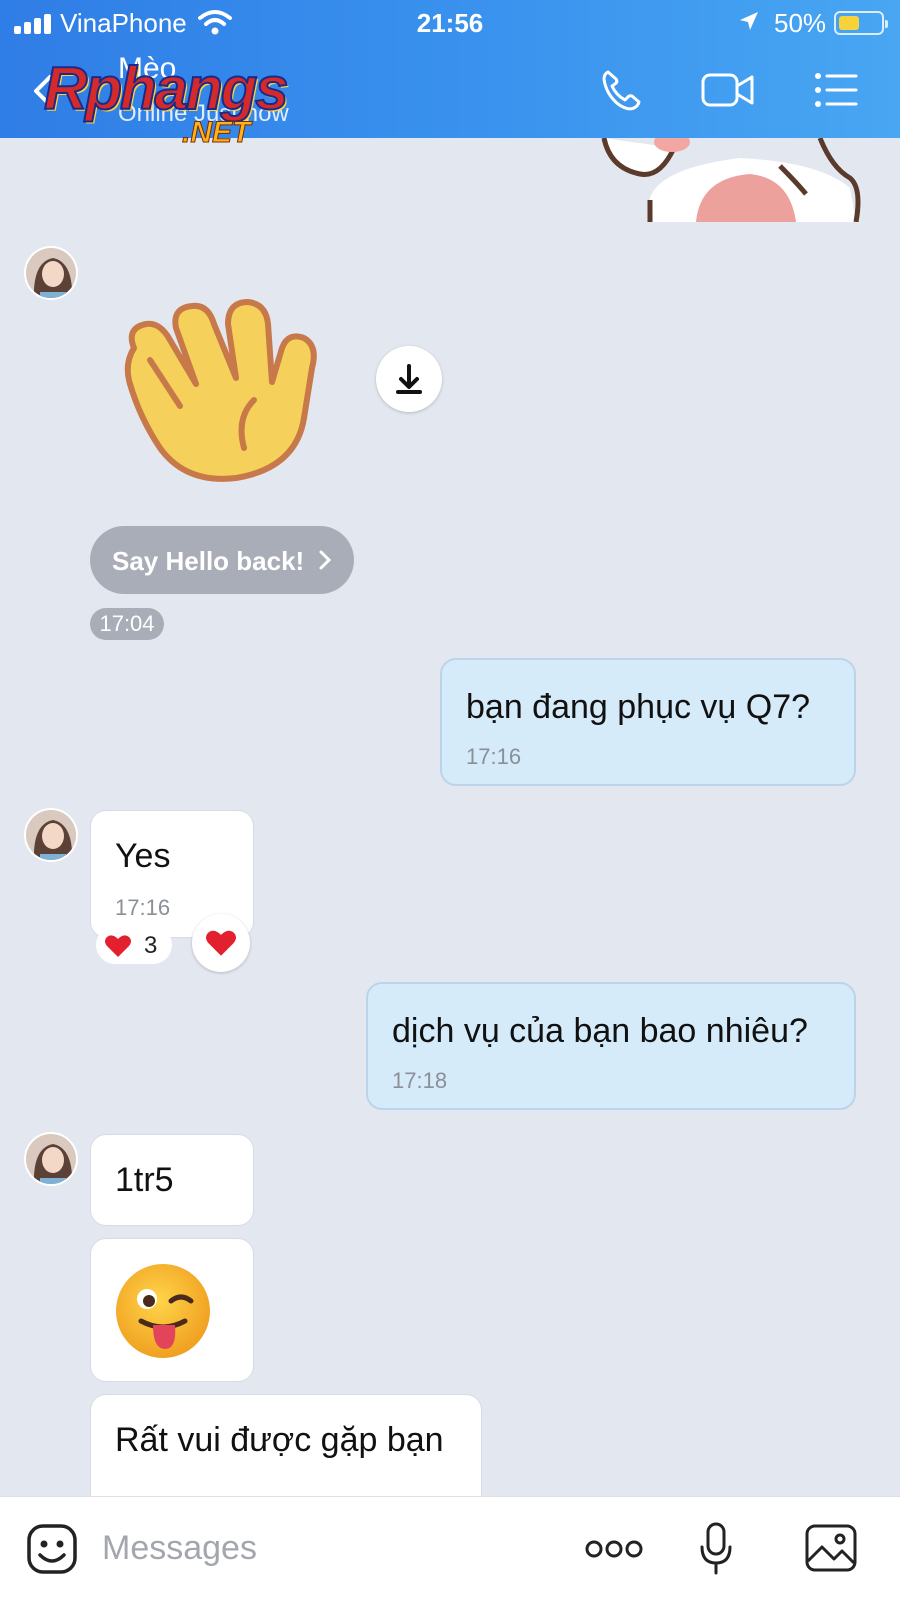 Image resolution: width=900 pixels, height=1600 pixels. What do you see at coordinates (134, 945) in the screenshot?
I see `reaction-summary: 3` at bounding box center [134, 945].